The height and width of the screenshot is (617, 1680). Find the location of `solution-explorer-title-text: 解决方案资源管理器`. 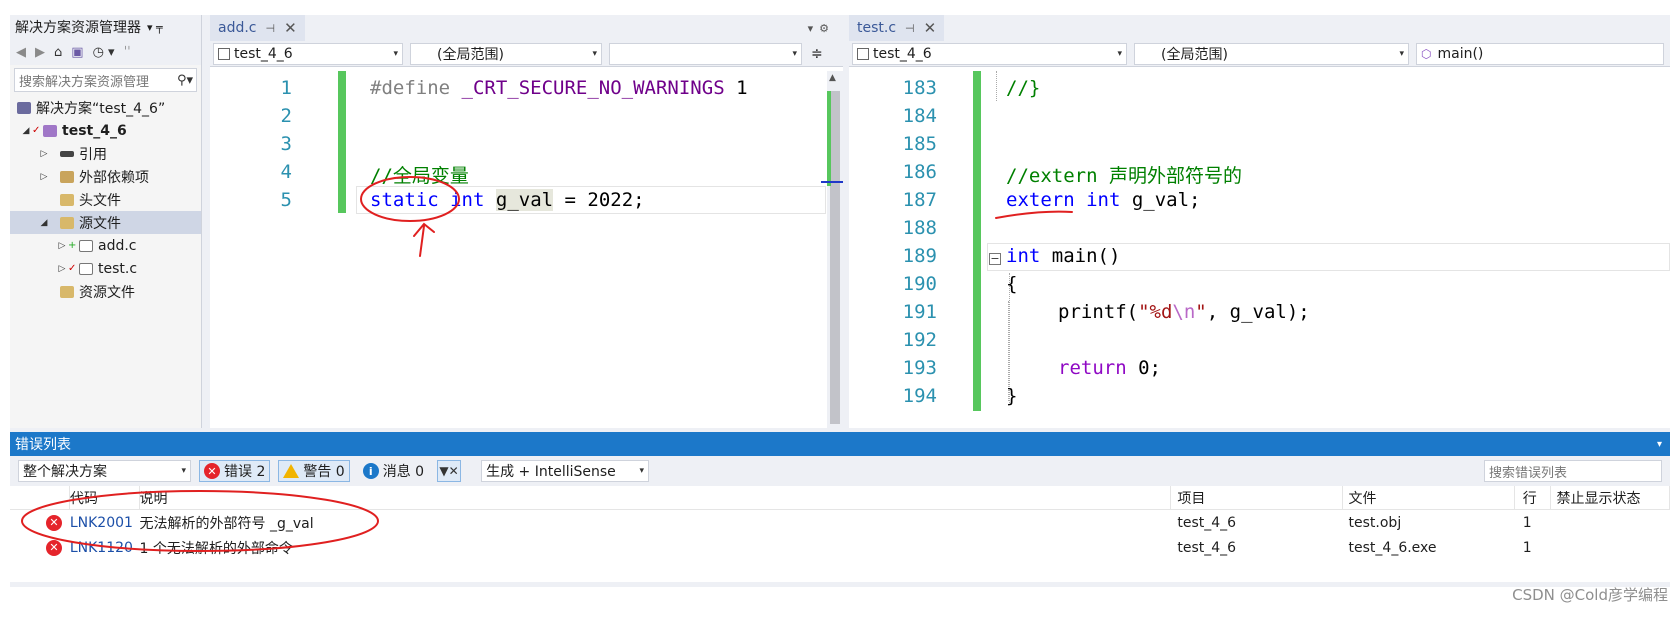

solution-explorer-title-text: 解决方案资源管理器 is located at coordinates (78, 28).